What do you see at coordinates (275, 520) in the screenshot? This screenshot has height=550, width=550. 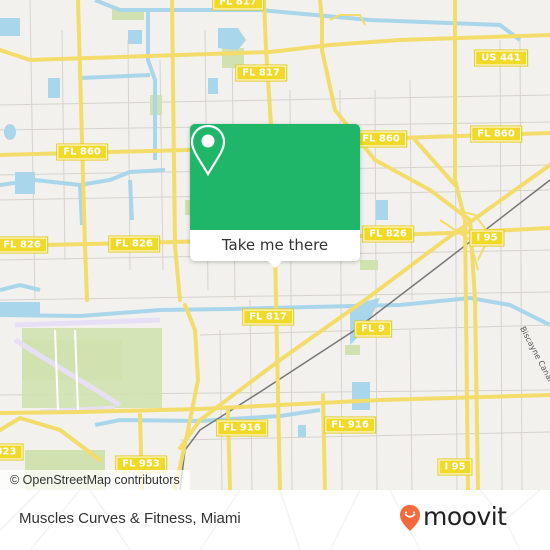 I see `footer-bar: Muscles Curves & Fitness, Miami moovit` at bounding box center [275, 520].